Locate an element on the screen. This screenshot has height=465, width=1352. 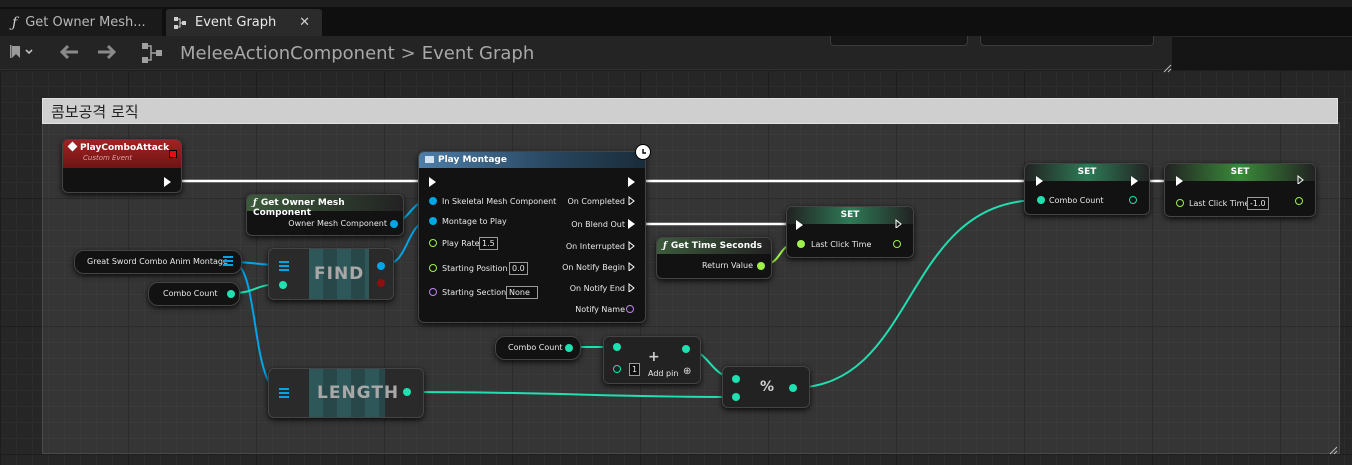
add-int-node: 1 + Add pin ⊕ is located at coordinates (652, 360).